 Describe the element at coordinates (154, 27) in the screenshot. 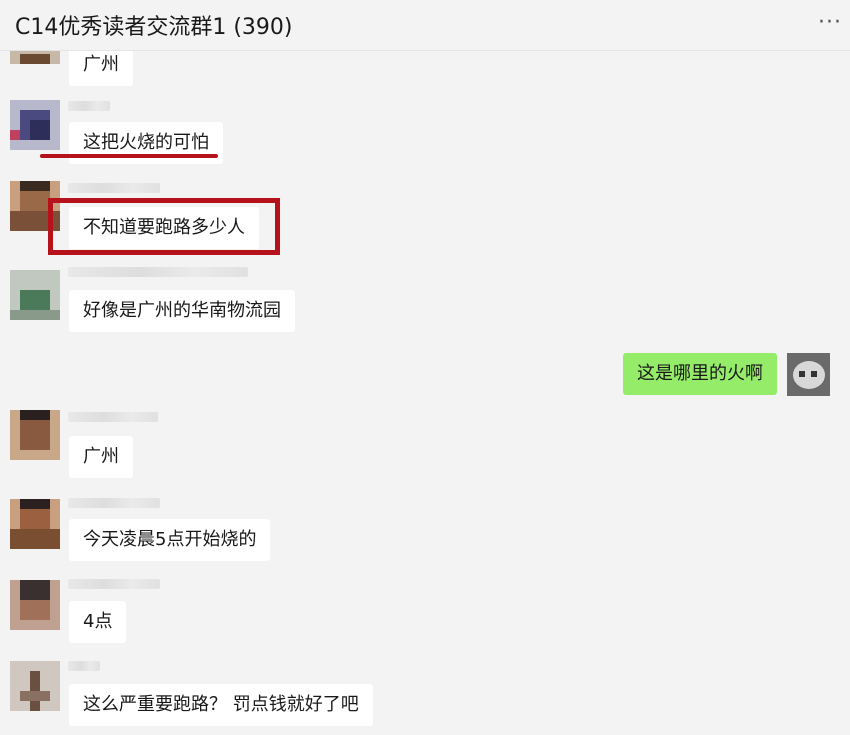

I see `chat-title: C14优秀读者交流群1 (390)` at that location.